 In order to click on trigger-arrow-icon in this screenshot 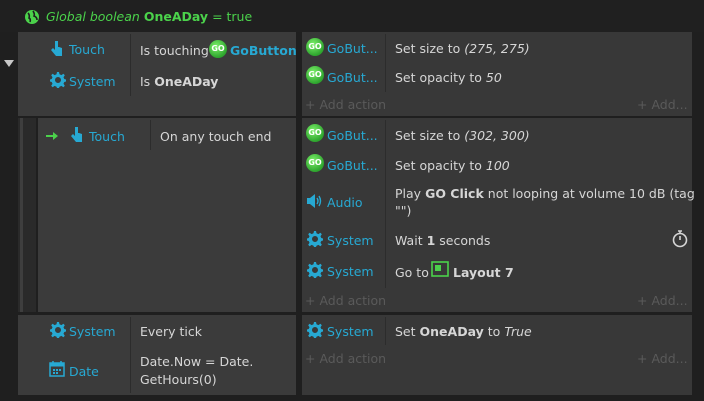, I will do `click(52, 136)`.